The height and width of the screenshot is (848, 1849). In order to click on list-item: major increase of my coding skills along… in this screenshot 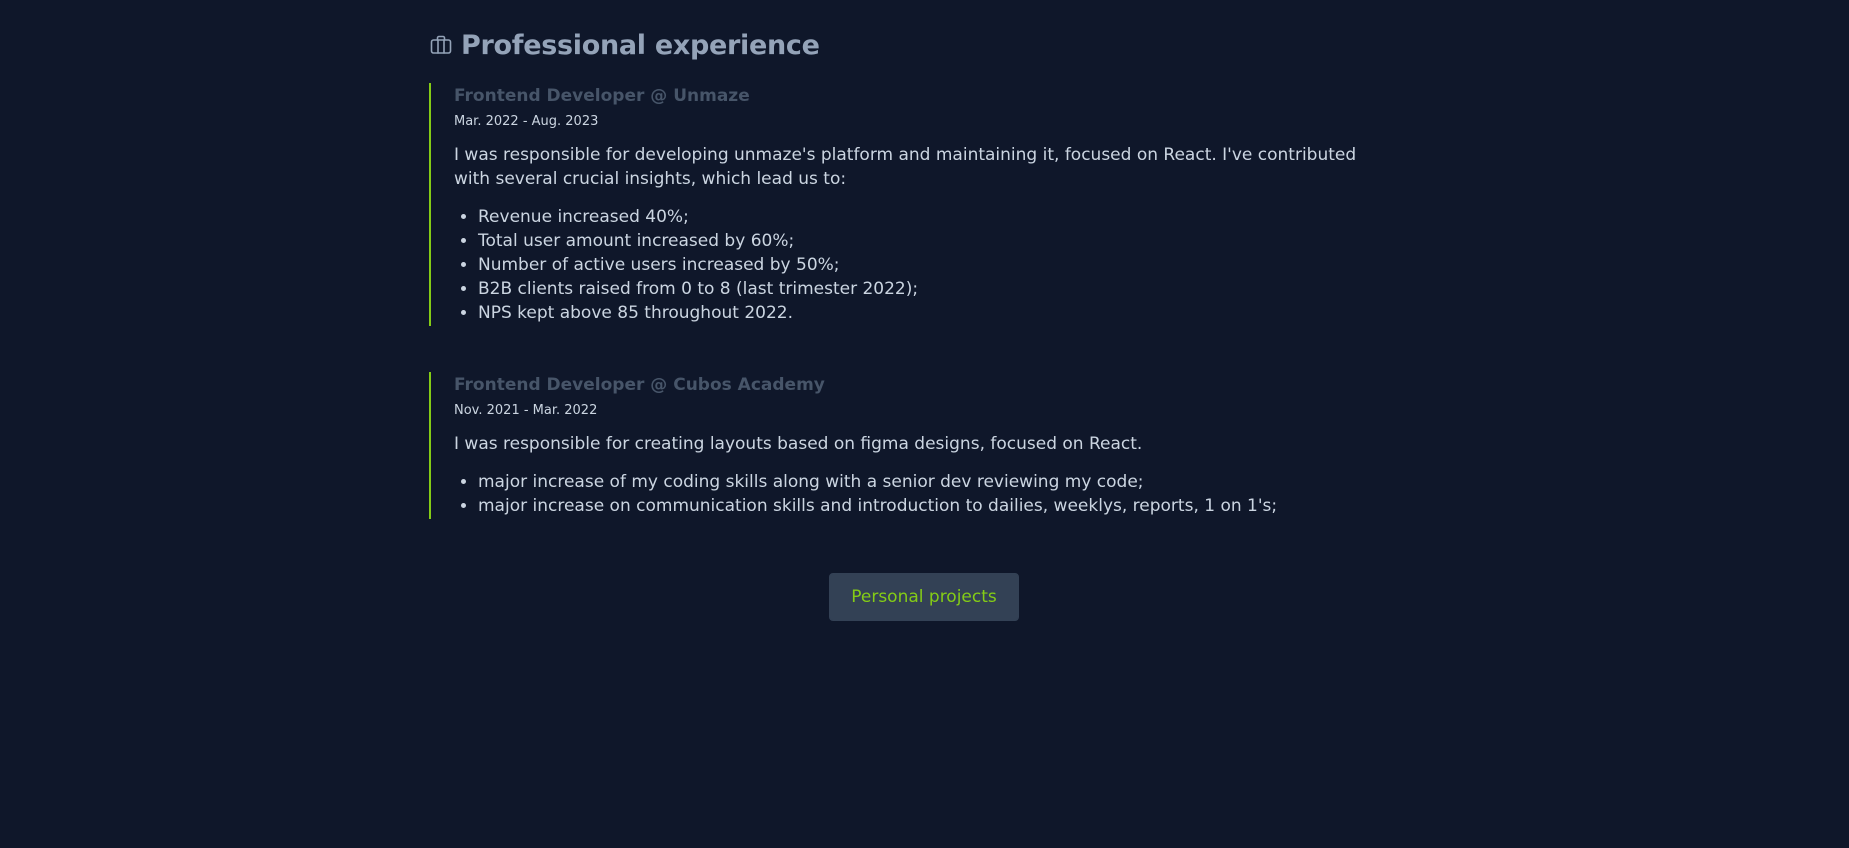, I will do `click(923, 482)`.